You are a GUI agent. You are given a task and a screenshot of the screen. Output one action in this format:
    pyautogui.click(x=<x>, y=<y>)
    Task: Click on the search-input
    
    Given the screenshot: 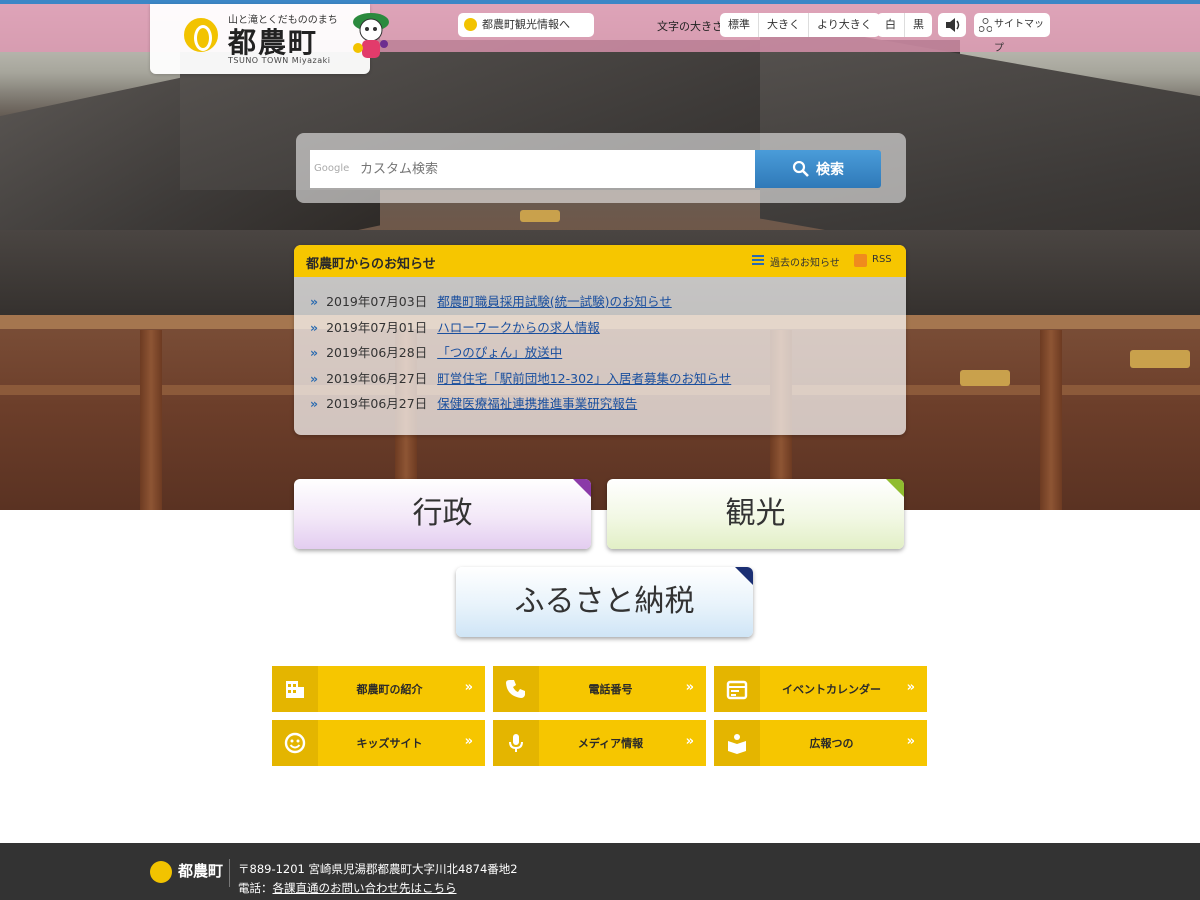 What is the action you would take?
    pyautogui.click(x=532, y=169)
    